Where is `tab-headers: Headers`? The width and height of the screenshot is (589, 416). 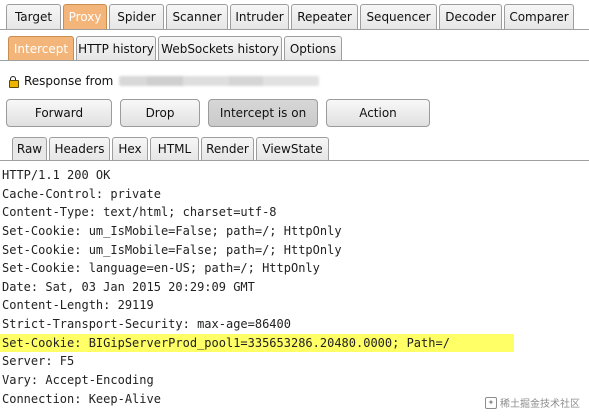
tab-headers: Headers is located at coordinates (79, 148).